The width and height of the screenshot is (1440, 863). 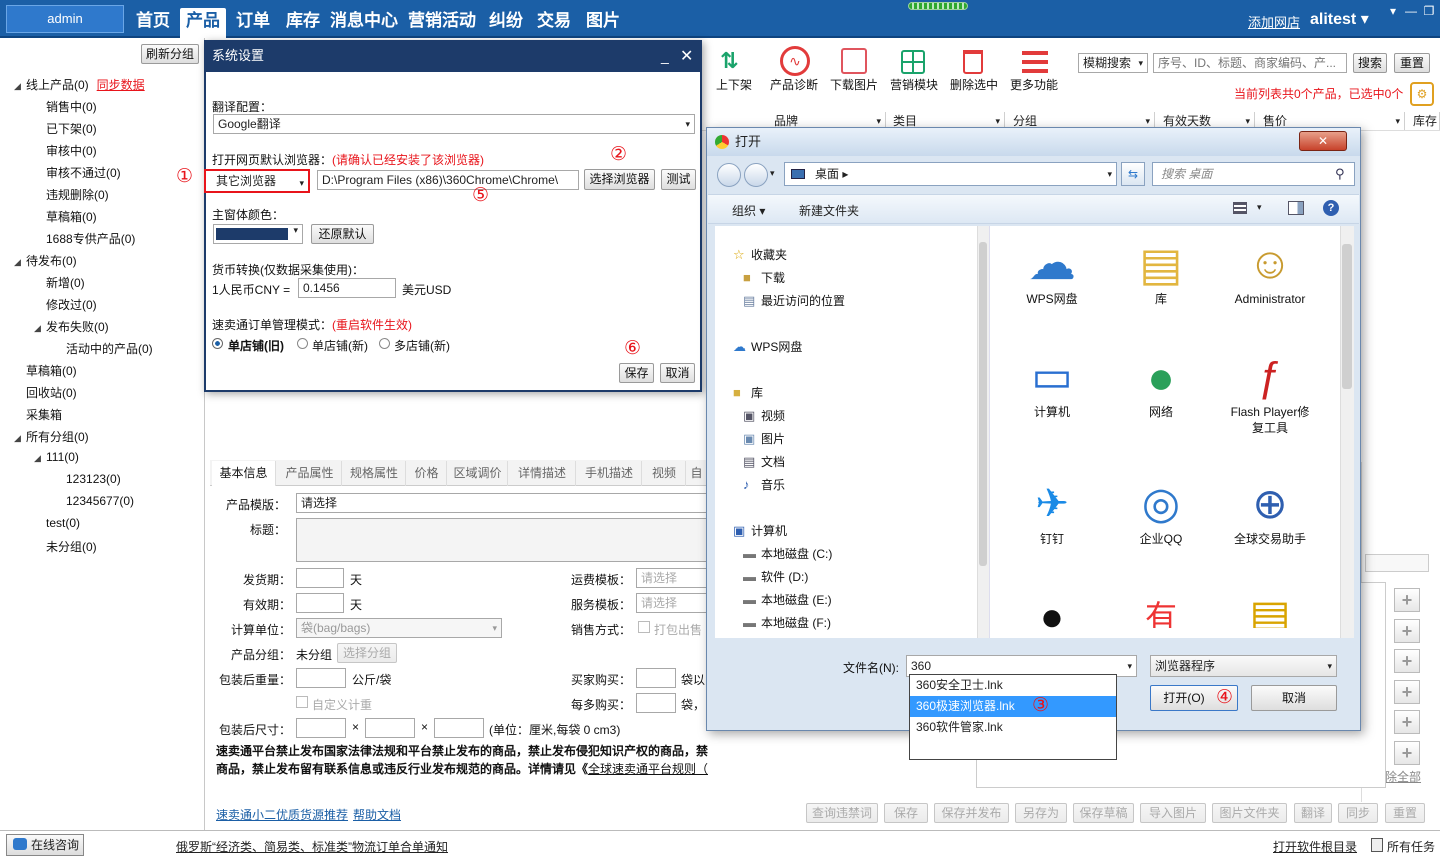 I want to click on file-item: ☺ Administrator, so click(x=1270, y=277).